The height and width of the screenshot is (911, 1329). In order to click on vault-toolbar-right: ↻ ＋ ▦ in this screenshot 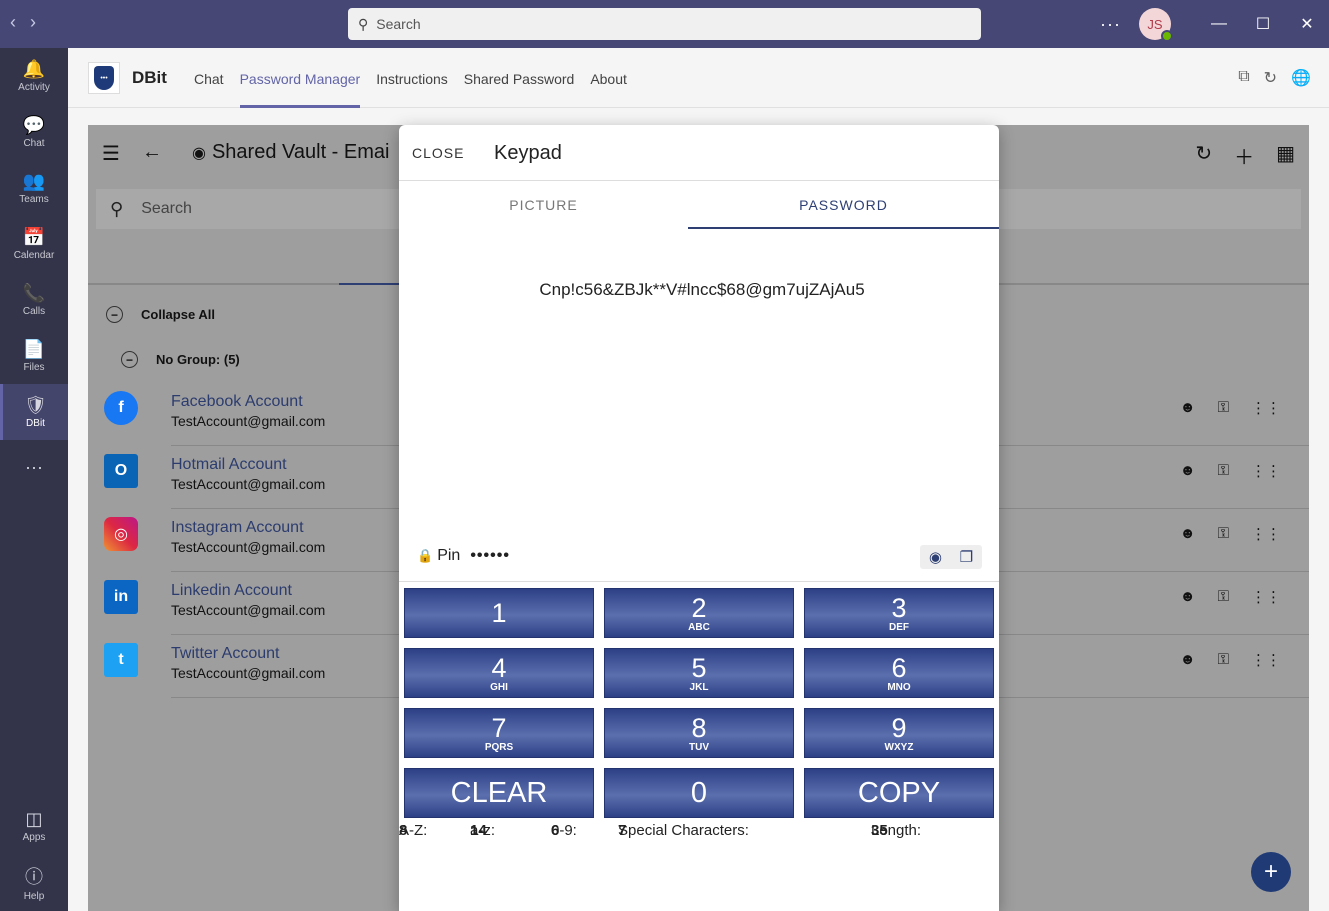, I will do `click(1245, 155)`.